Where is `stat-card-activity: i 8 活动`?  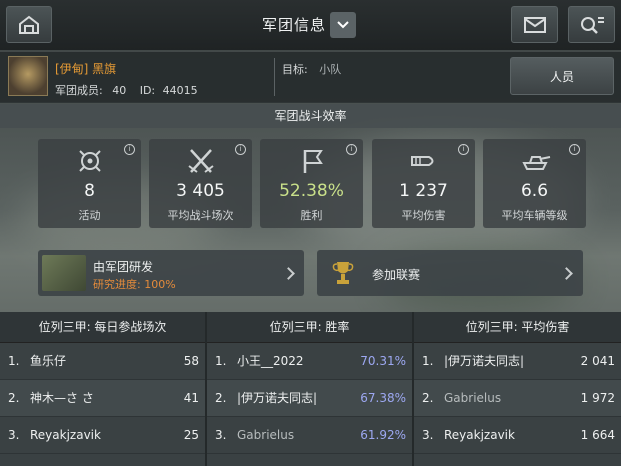 stat-card-activity: i 8 活动 is located at coordinates (89, 183).